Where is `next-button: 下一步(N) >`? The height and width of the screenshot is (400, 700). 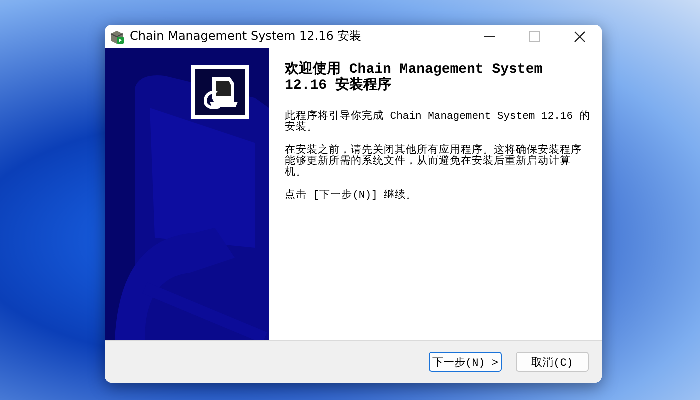
next-button: 下一步(N) > is located at coordinates (465, 362).